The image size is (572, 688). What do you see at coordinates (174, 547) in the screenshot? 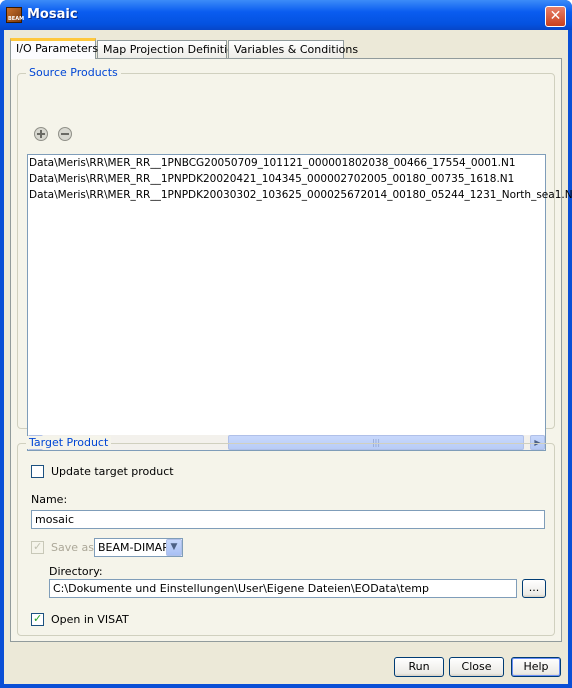
I see `chevron-down-icon: ▼` at bounding box center [174, 547].